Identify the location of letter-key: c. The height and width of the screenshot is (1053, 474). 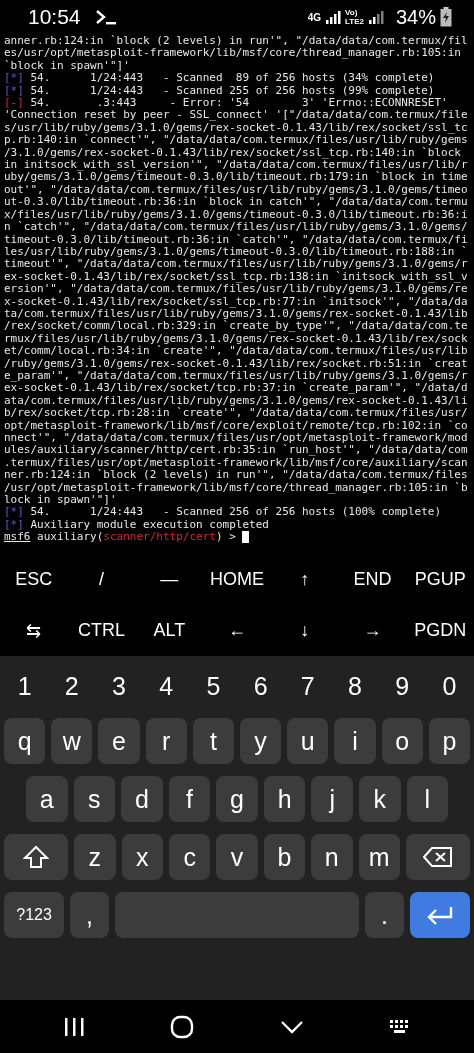
(189, 857).